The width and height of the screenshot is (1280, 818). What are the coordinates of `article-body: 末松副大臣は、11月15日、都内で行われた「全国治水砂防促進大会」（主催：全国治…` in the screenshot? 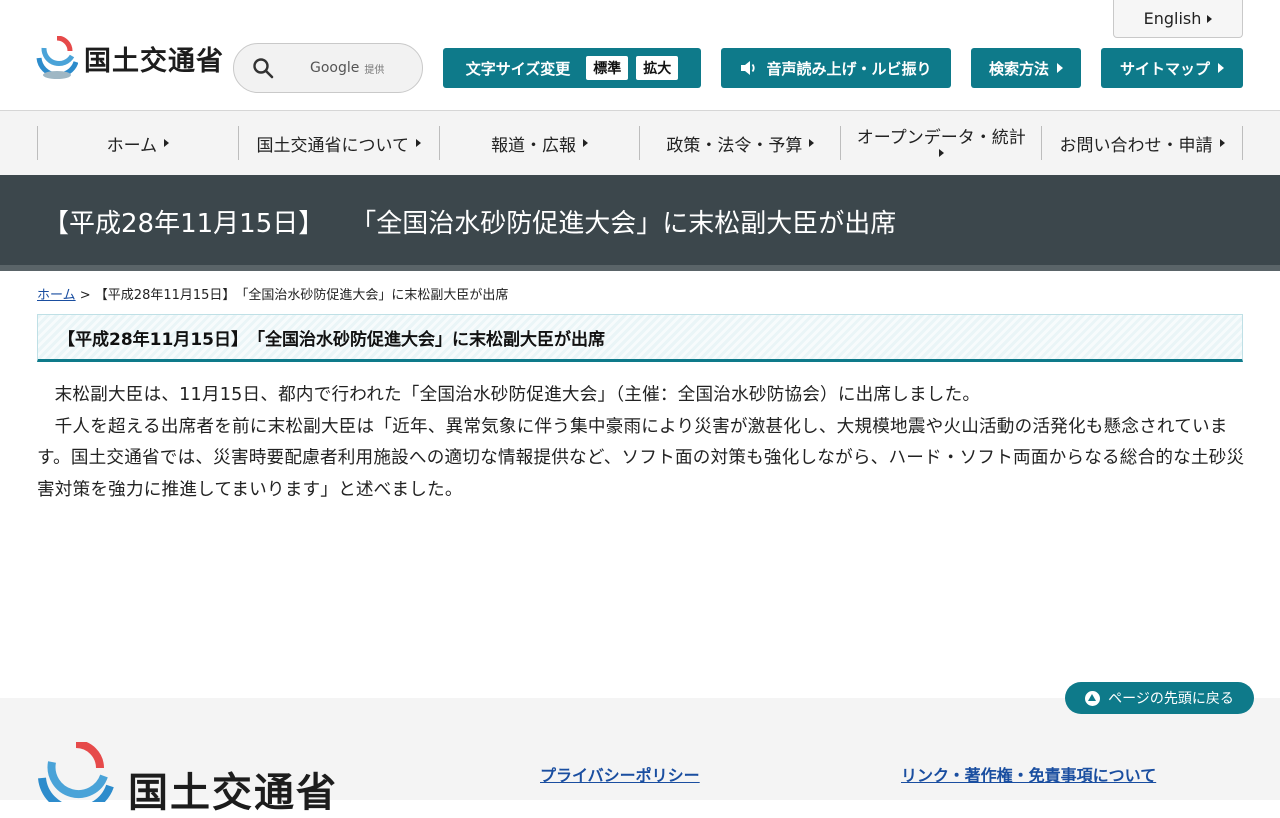 It's located at (642, 443).